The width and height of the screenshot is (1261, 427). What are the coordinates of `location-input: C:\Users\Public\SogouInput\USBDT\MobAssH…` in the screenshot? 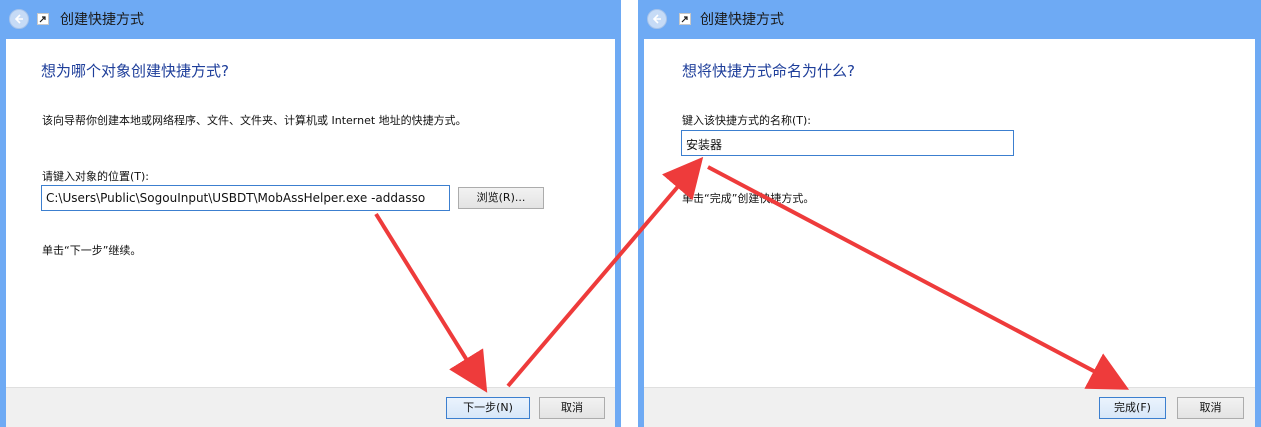 It's located at (245, 198).